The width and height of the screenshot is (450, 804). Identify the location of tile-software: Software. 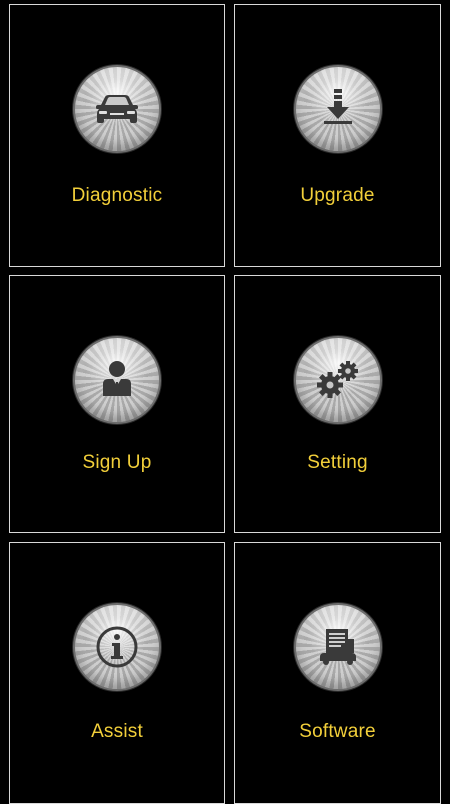
(337, 673).